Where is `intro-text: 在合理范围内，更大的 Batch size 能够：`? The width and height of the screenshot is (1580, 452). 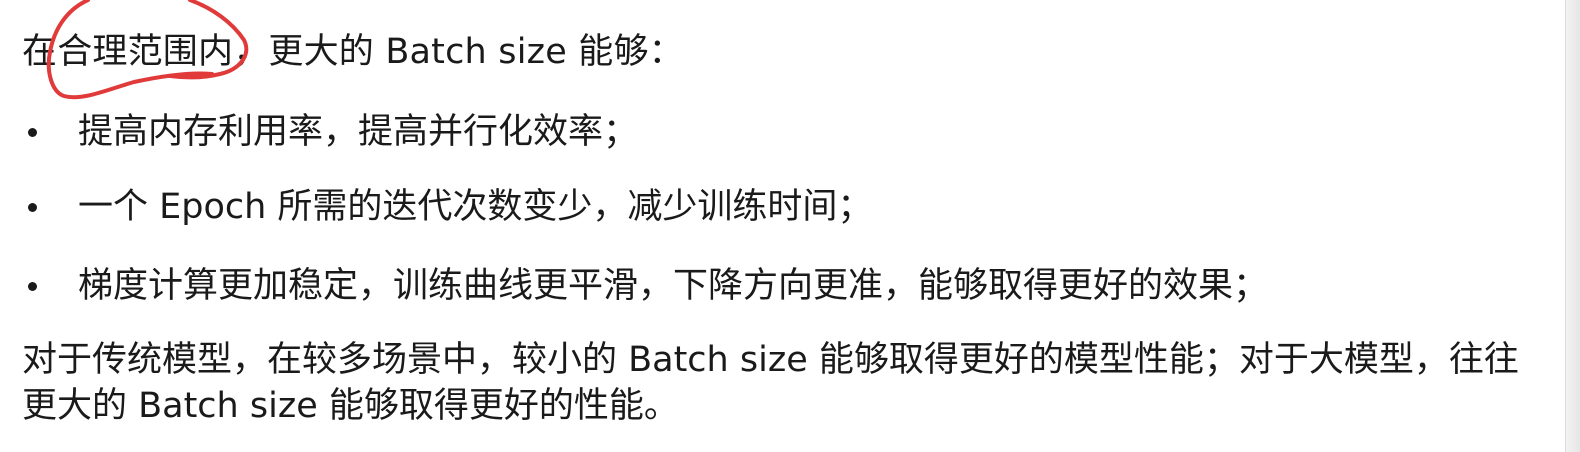
intro-text: 在合理范围内，更大的 Batch size 能够： is located at coordinates (353, 52).